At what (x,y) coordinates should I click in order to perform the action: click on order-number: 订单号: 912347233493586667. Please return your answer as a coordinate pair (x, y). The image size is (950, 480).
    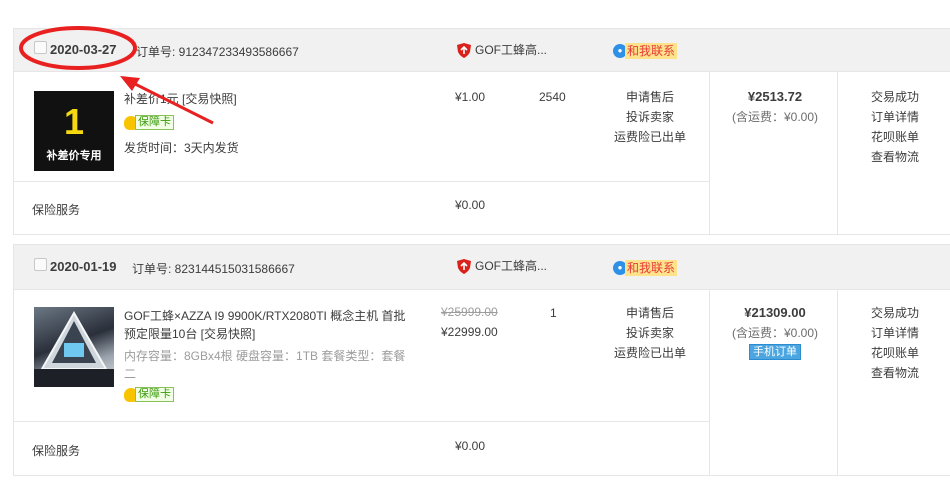
    Looking at the image, I should click on (217, 52).